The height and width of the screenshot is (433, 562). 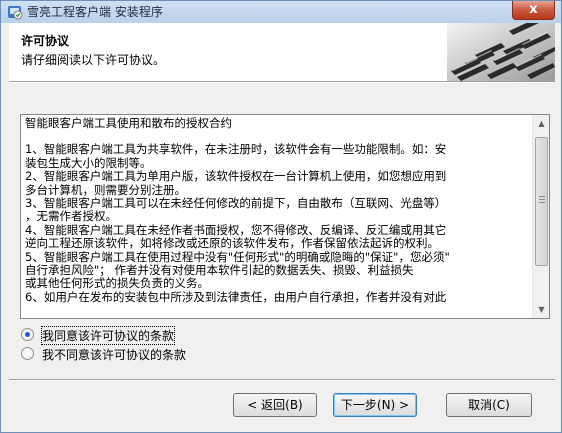 What do you see at coordinates (105, 189) in the screenshot?
I see `license-line: 多台计算机，则需要分别注册。` at bounding box center [105, 189].